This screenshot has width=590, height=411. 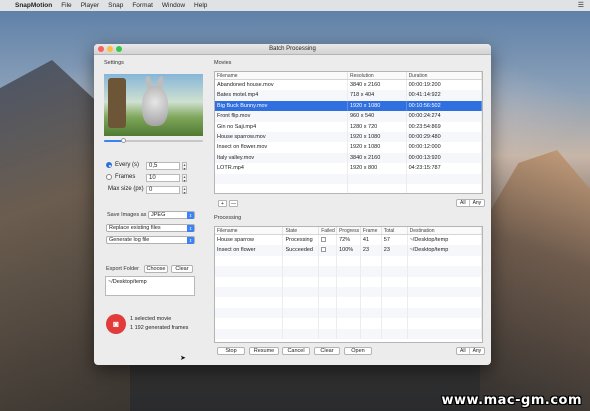 I want to click on choose-button: Choose, so click(x=156, y=269).